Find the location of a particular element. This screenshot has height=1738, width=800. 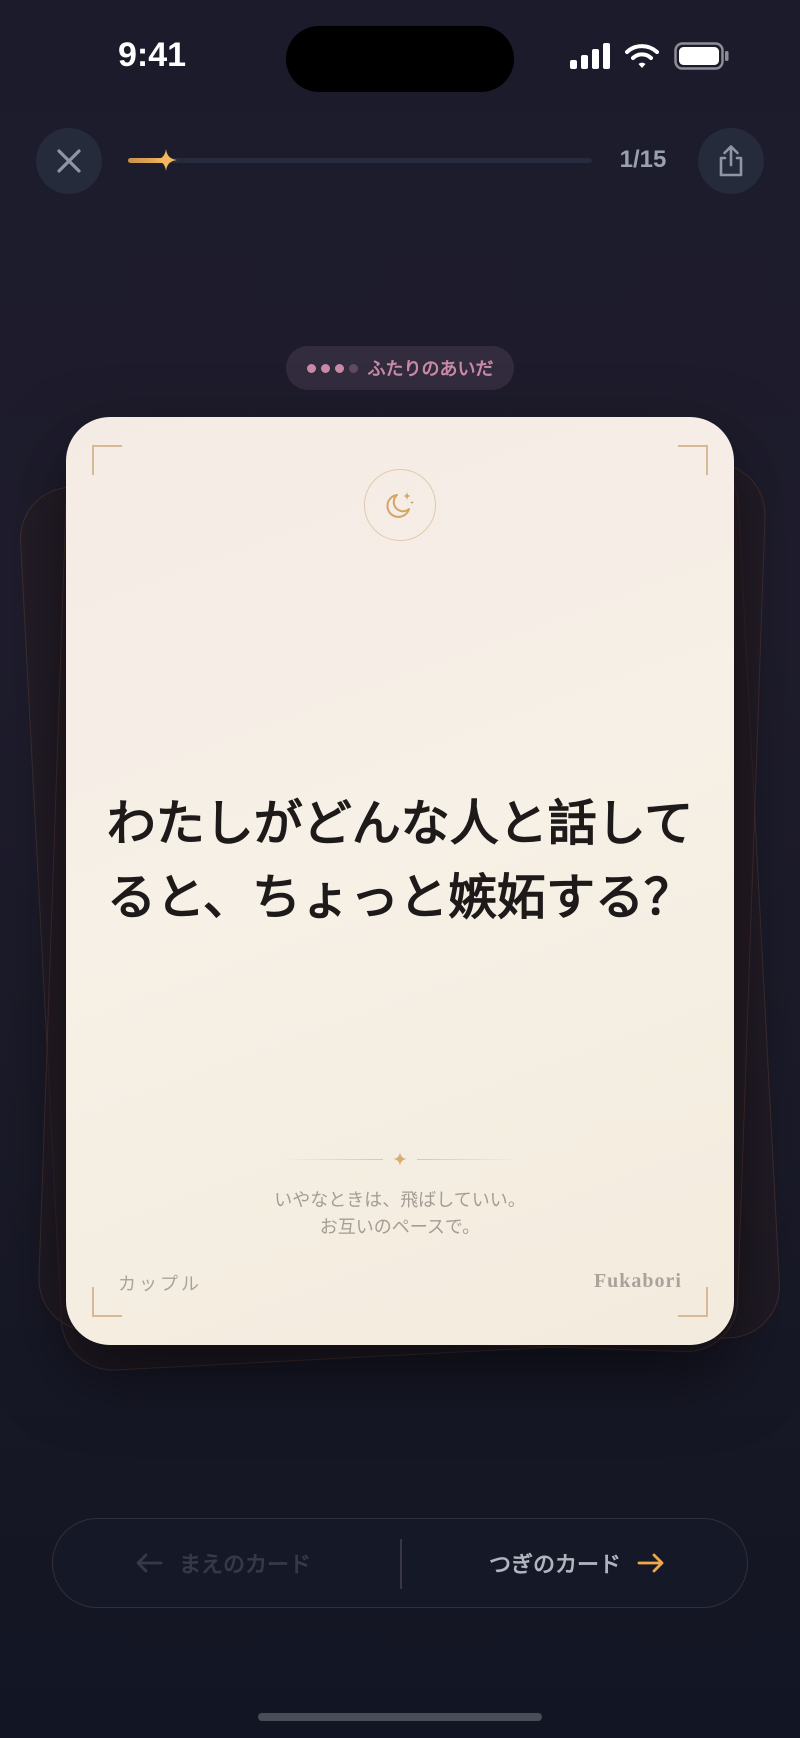

status-bar: 9:41 is located at coordinates (400, 55).